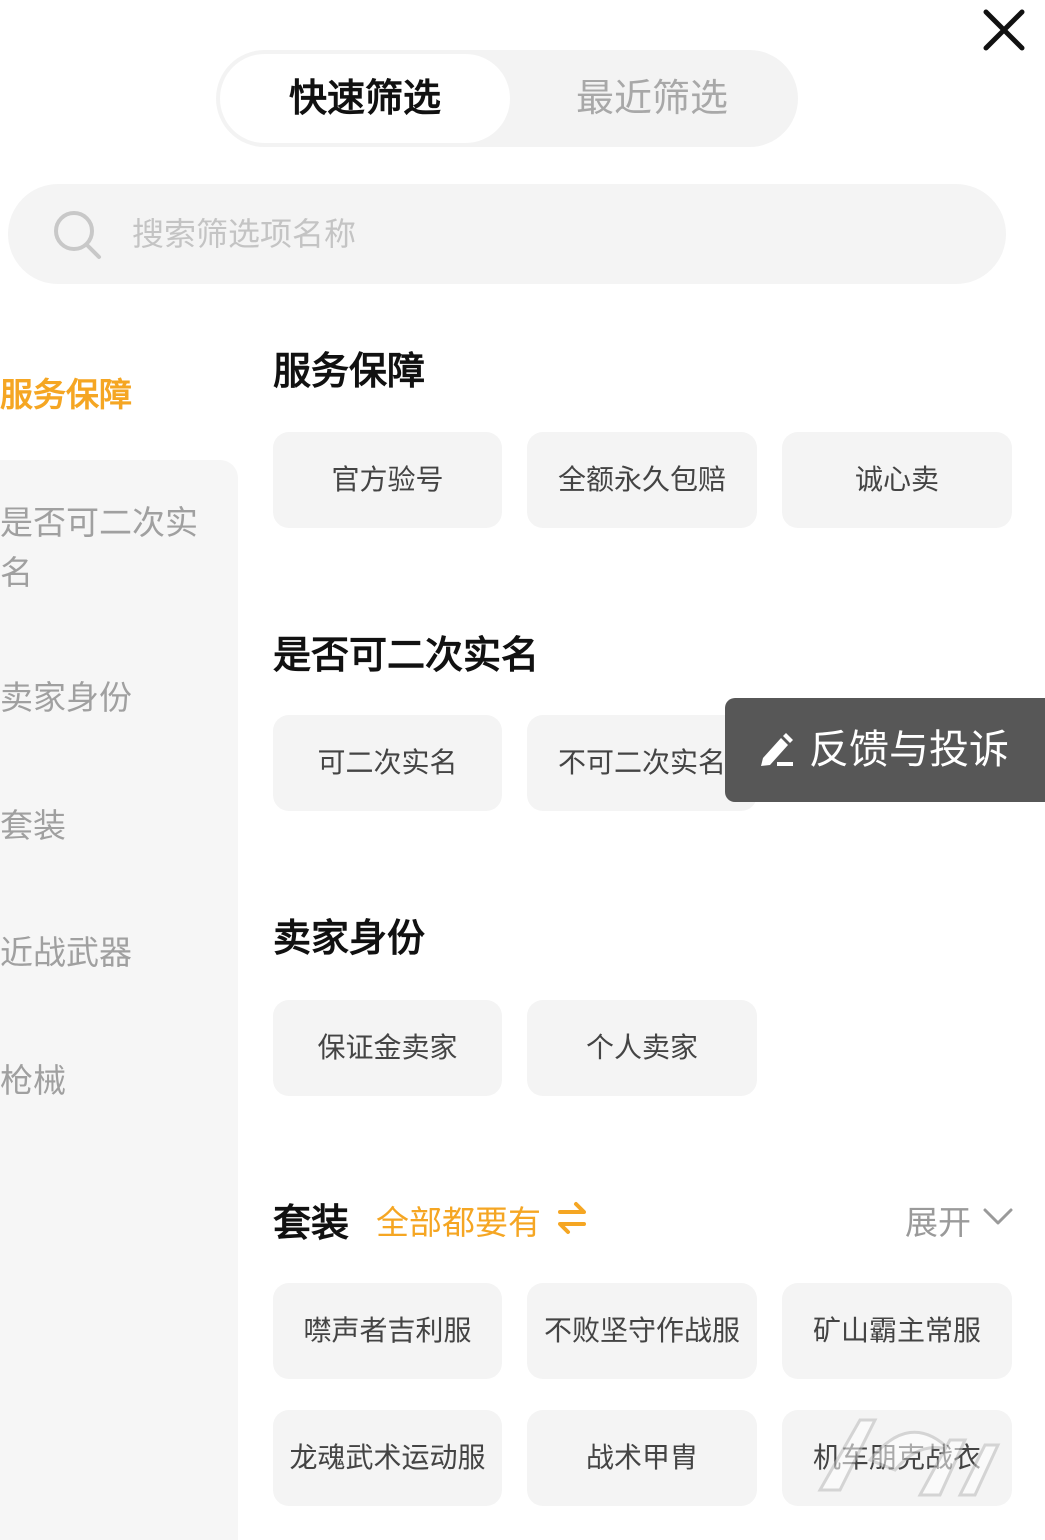 The image size is (1045, 1540). Describe the element at coordinates (998, 1217) in the screenshot. I see `chevron-down-icon` at that location.